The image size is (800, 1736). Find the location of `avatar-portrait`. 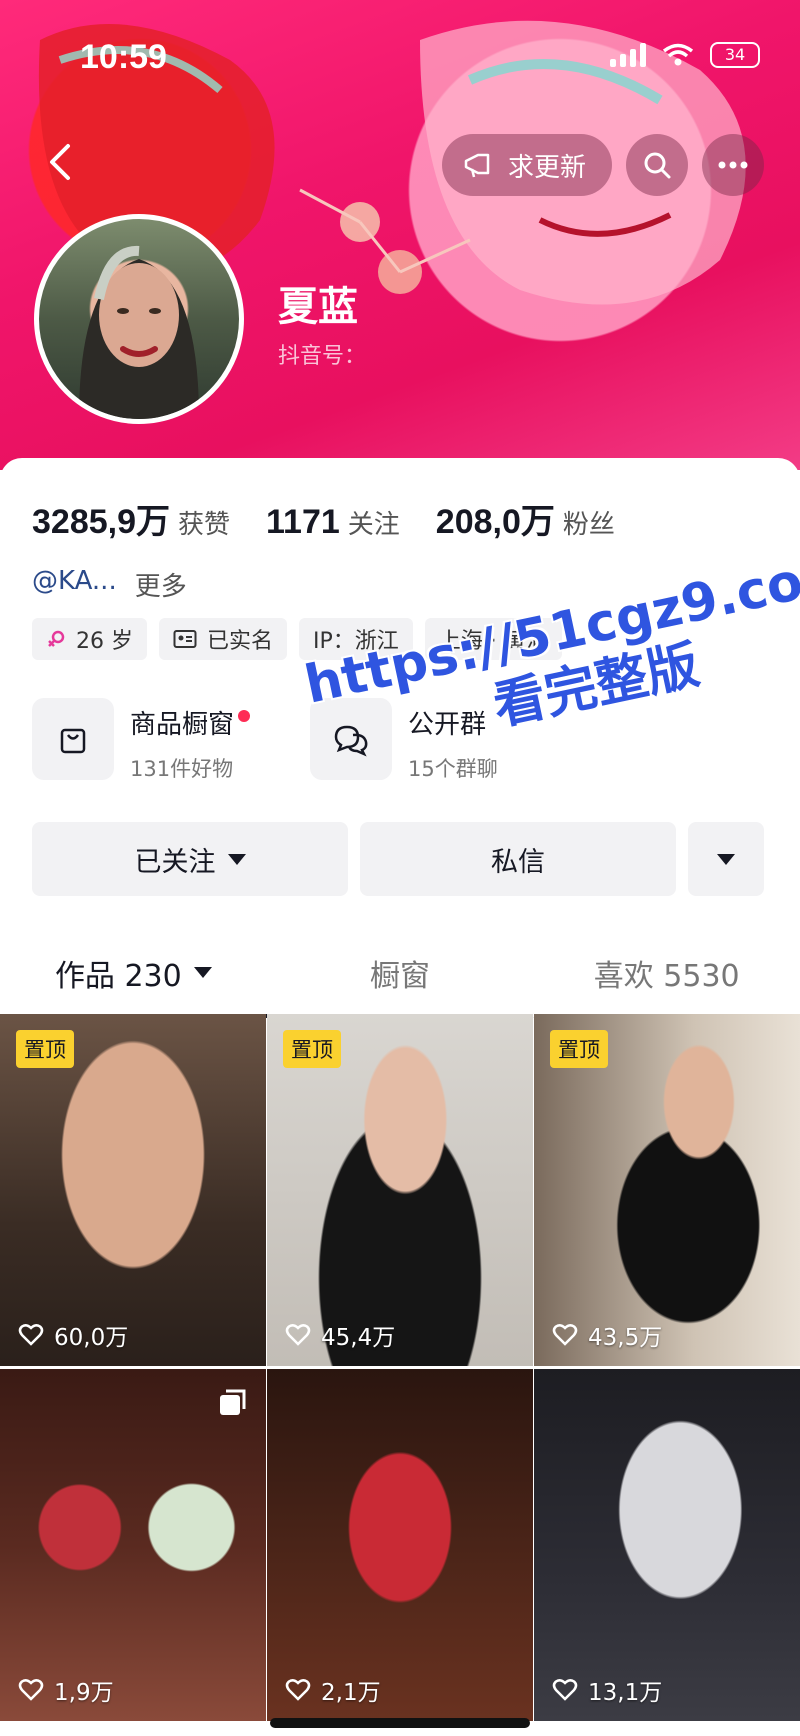

avatar-portrait is located at coordinates (139, 332).